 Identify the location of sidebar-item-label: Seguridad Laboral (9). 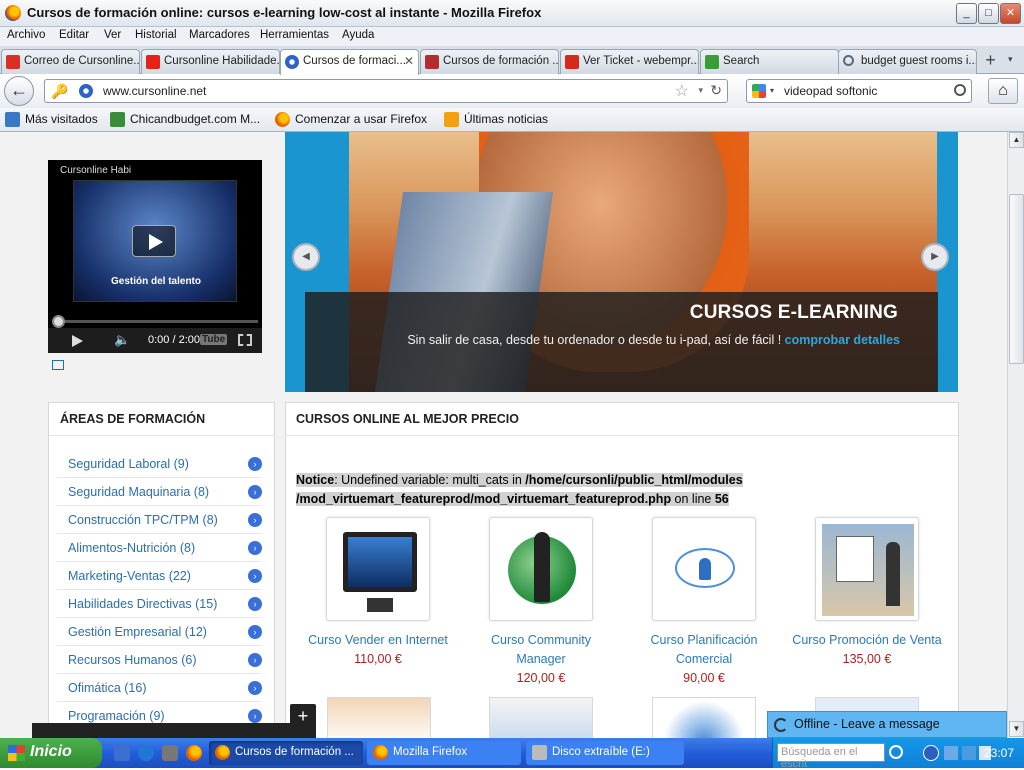
(128, 464).